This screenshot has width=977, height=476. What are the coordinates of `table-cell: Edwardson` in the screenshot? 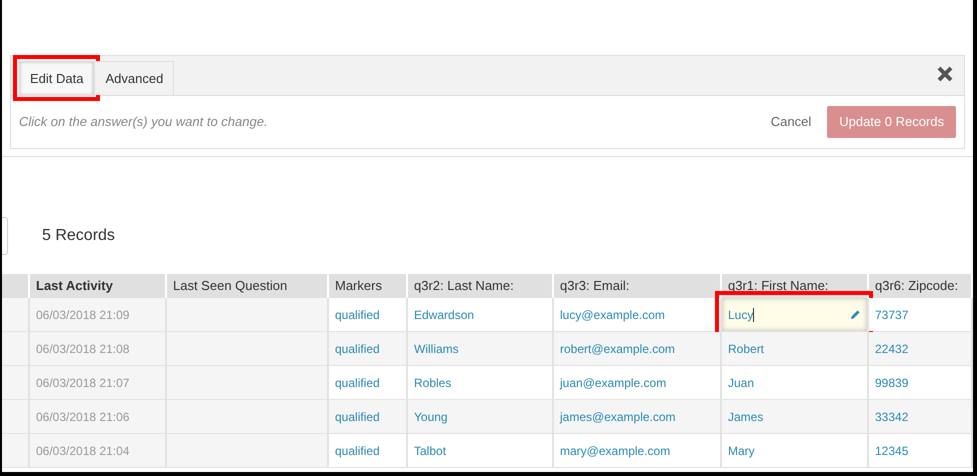 It's located at (441, 315).